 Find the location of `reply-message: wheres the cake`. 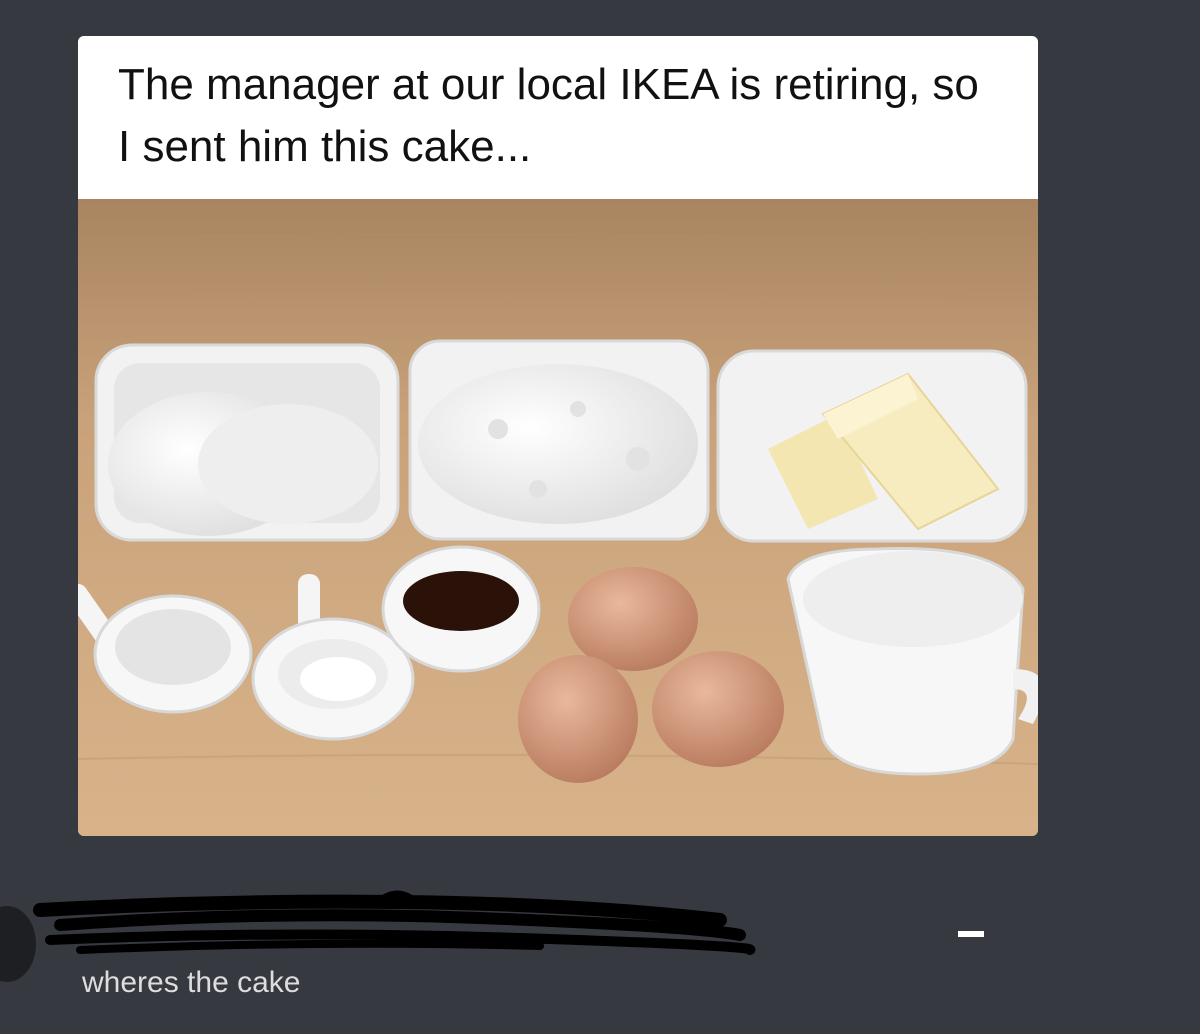

reply-message: wheres the cake is located at coordinates (191, 982).